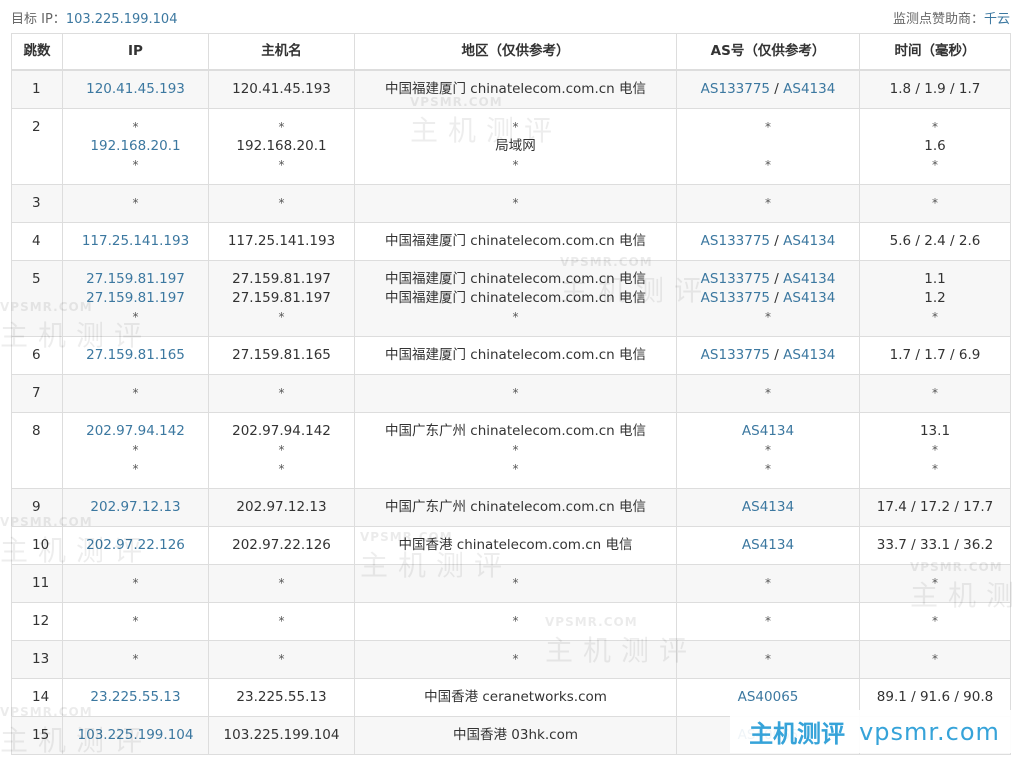  I want to click on hostname-cell: * 192.168.20.1 *, so click(281, 146).